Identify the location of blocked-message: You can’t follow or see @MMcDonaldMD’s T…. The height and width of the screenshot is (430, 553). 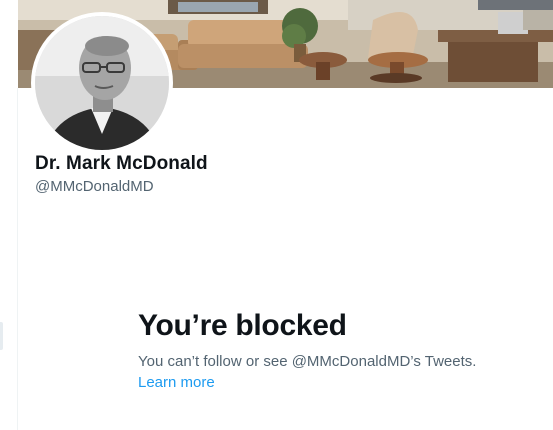
(307, 361).